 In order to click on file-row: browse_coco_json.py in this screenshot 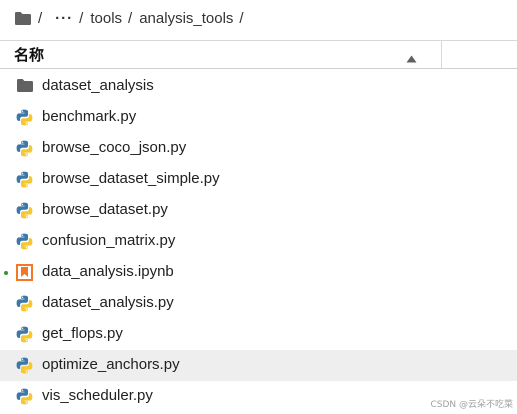, I will do `click(258, 148)`.